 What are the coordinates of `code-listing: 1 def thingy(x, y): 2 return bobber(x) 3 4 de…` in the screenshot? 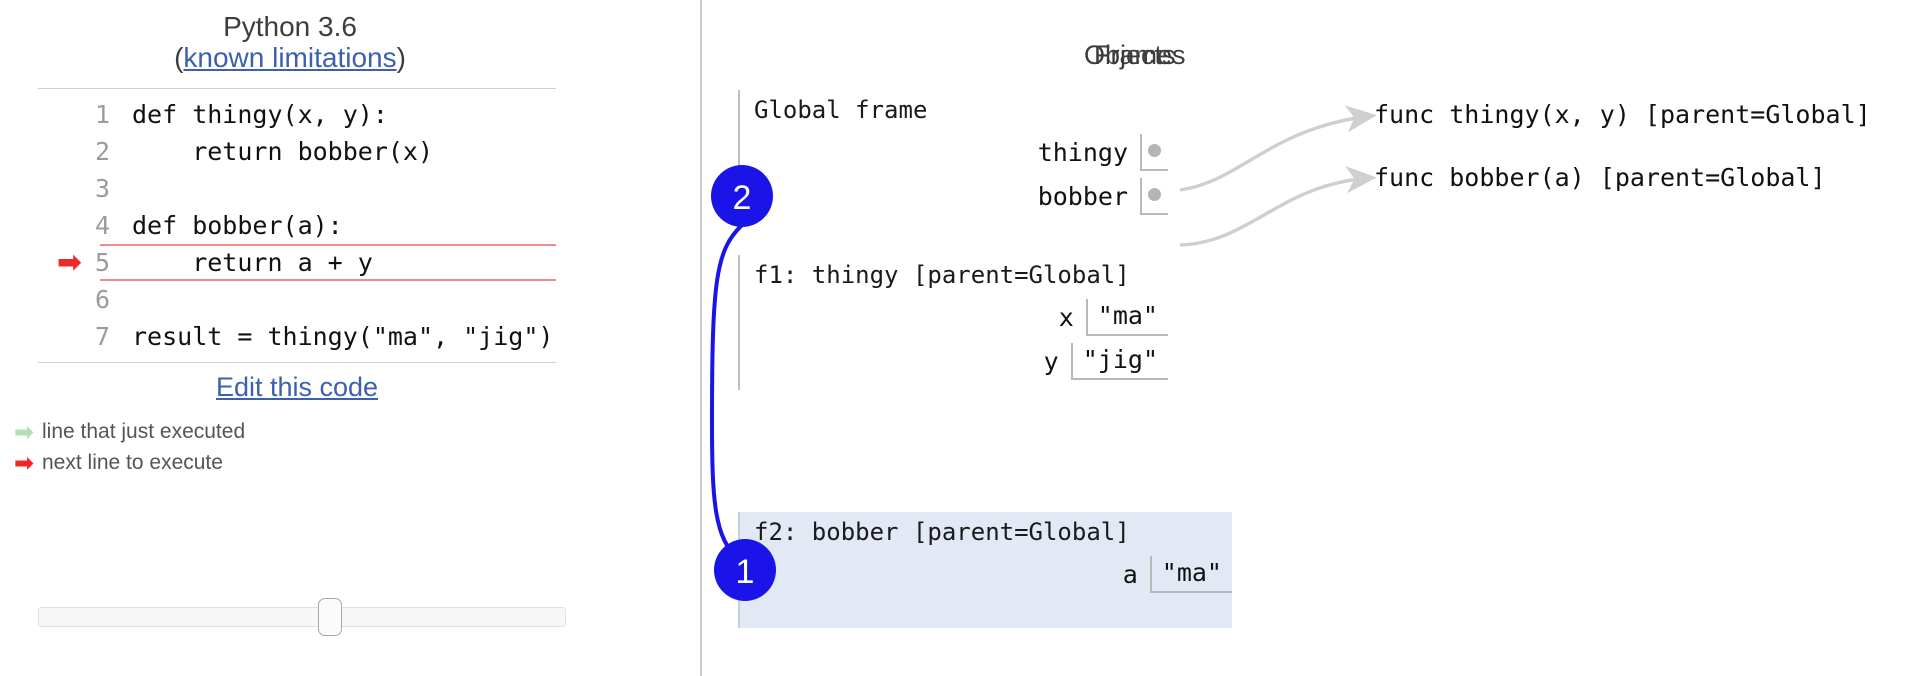 It's located at (297, 225).